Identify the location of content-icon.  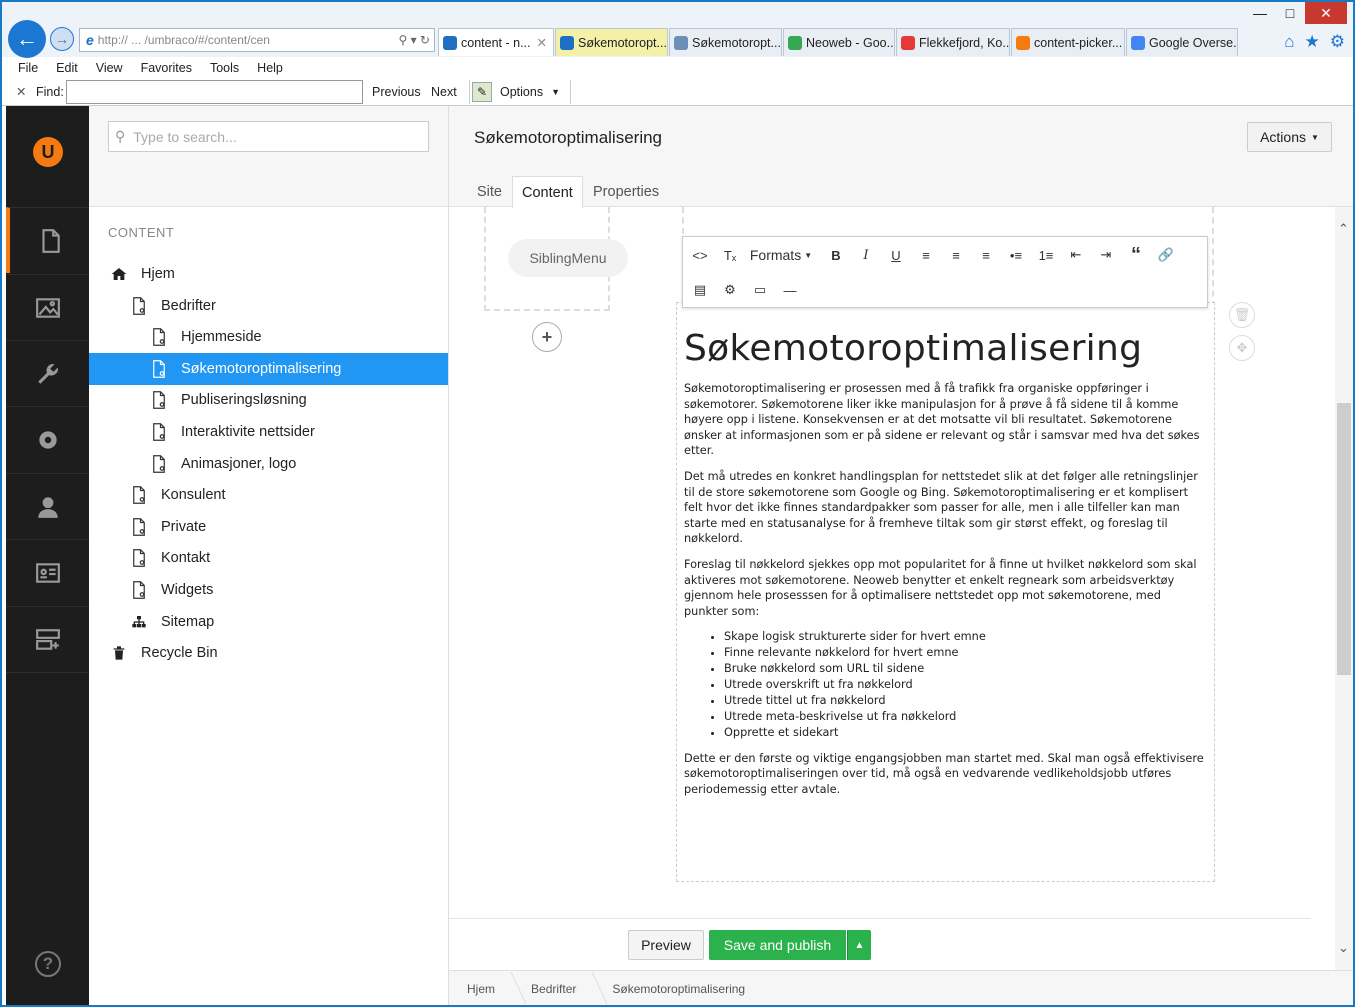
(47, 240).